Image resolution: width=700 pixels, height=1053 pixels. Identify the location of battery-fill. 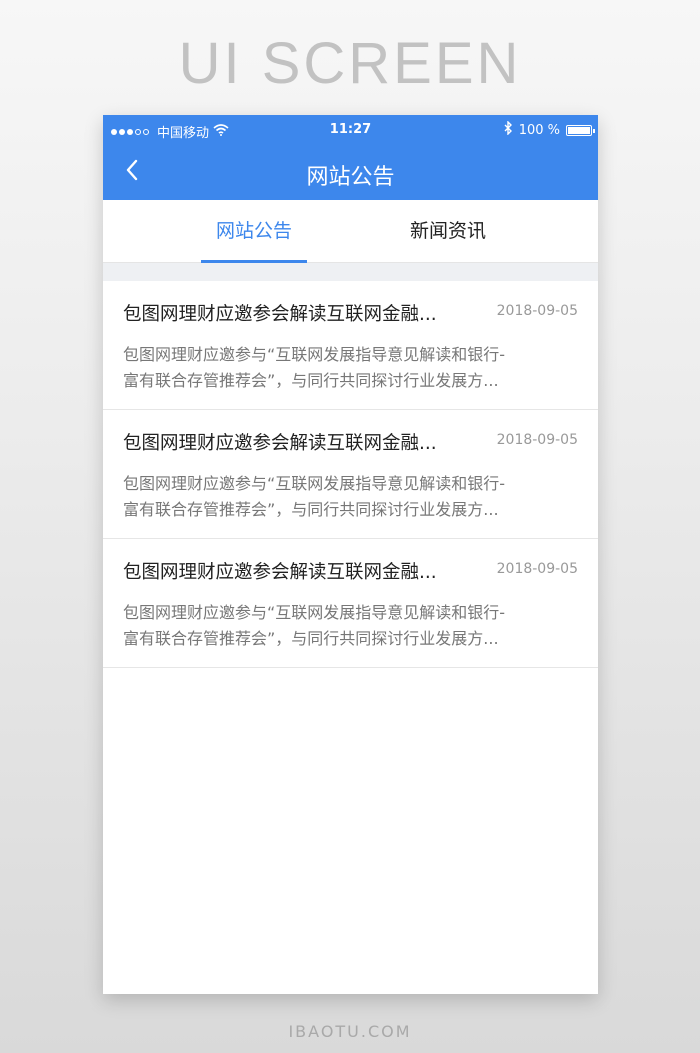
(579, 130).